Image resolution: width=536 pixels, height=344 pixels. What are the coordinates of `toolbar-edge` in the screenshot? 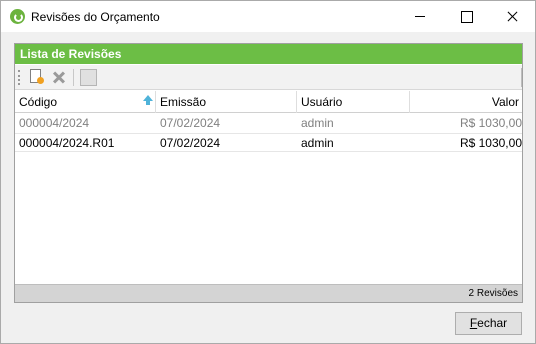 It's located at (521, 77).